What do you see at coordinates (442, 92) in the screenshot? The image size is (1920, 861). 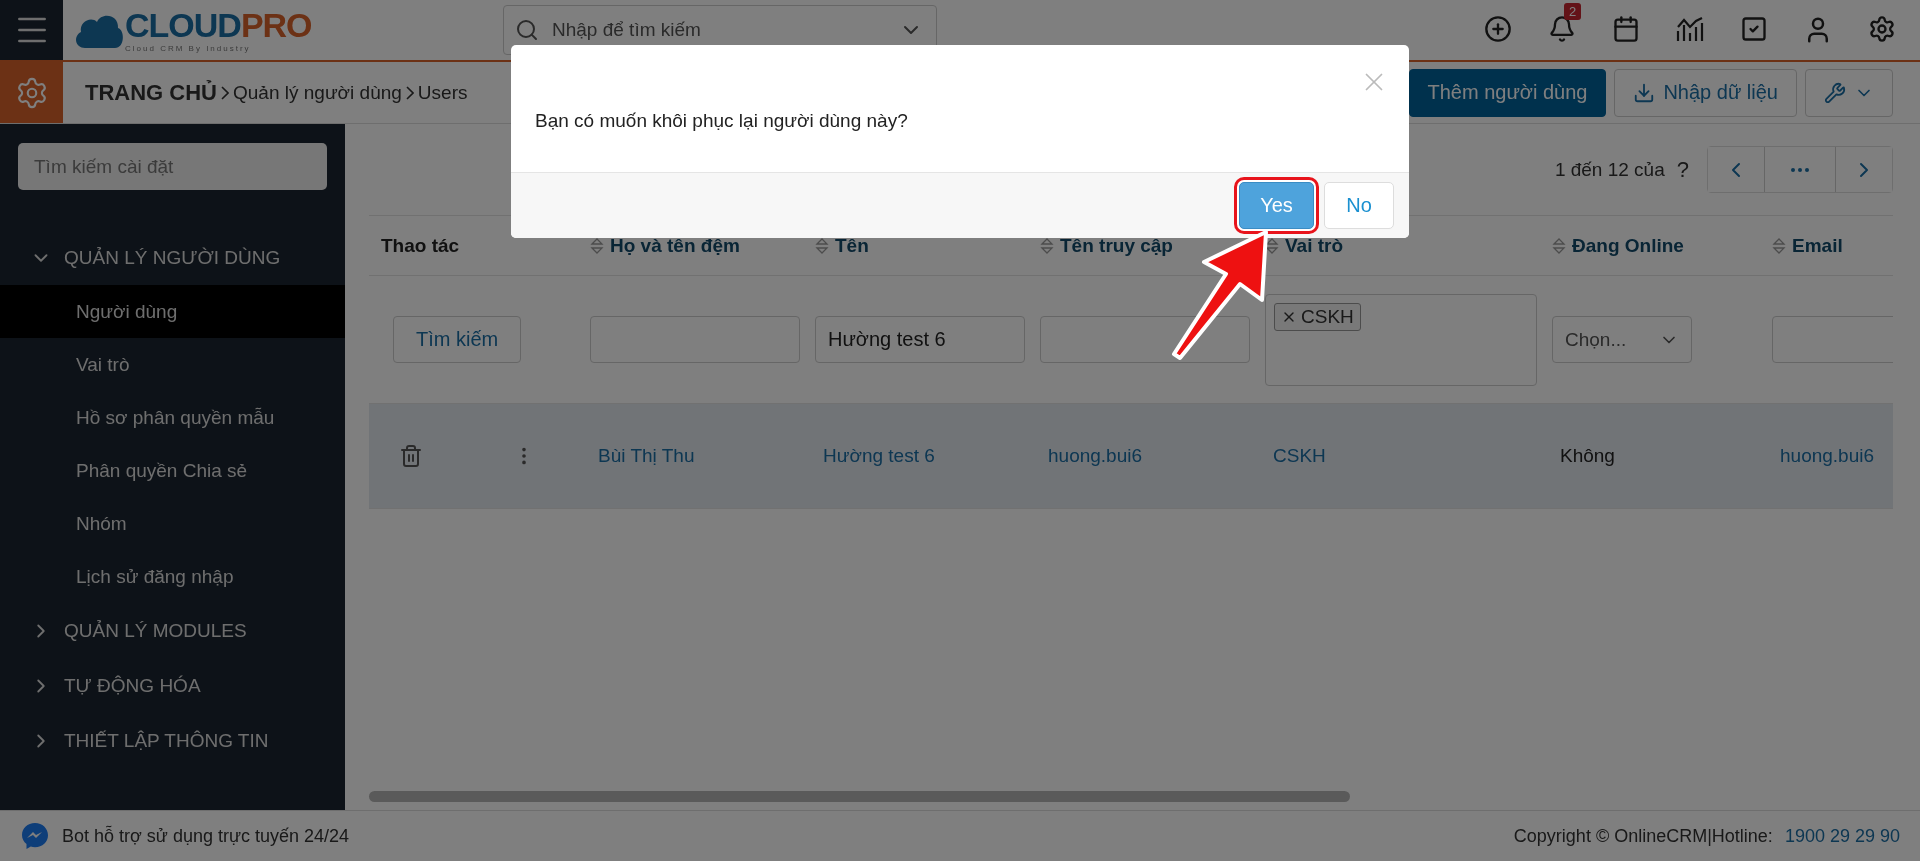 I see `breadcrumb-link: Users` at bounding box center [442, 92].